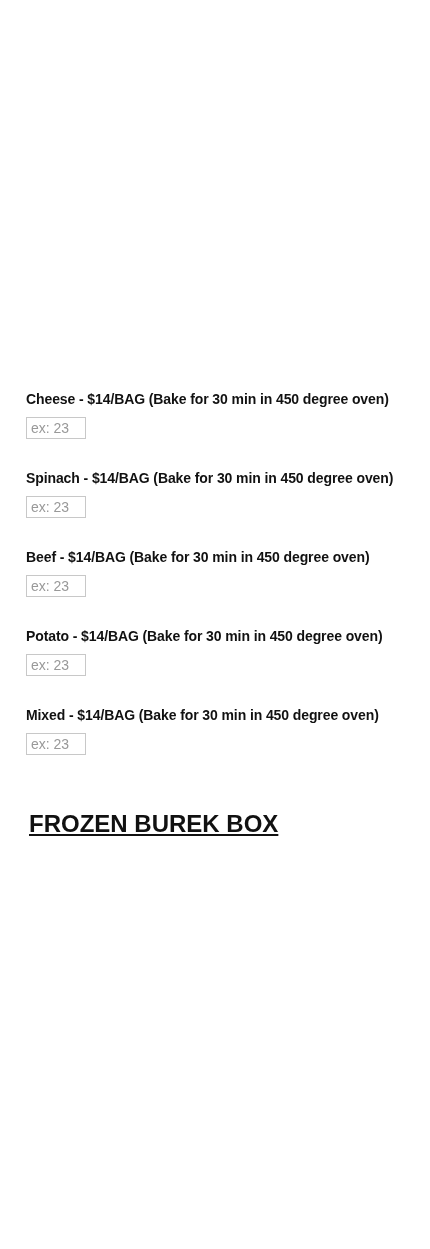 This screenshot has width=430, height=1249. I want to click on product-label: Potato - $14/BAG (Bake for 30 min in 450 degree oven), so click(204, 636).